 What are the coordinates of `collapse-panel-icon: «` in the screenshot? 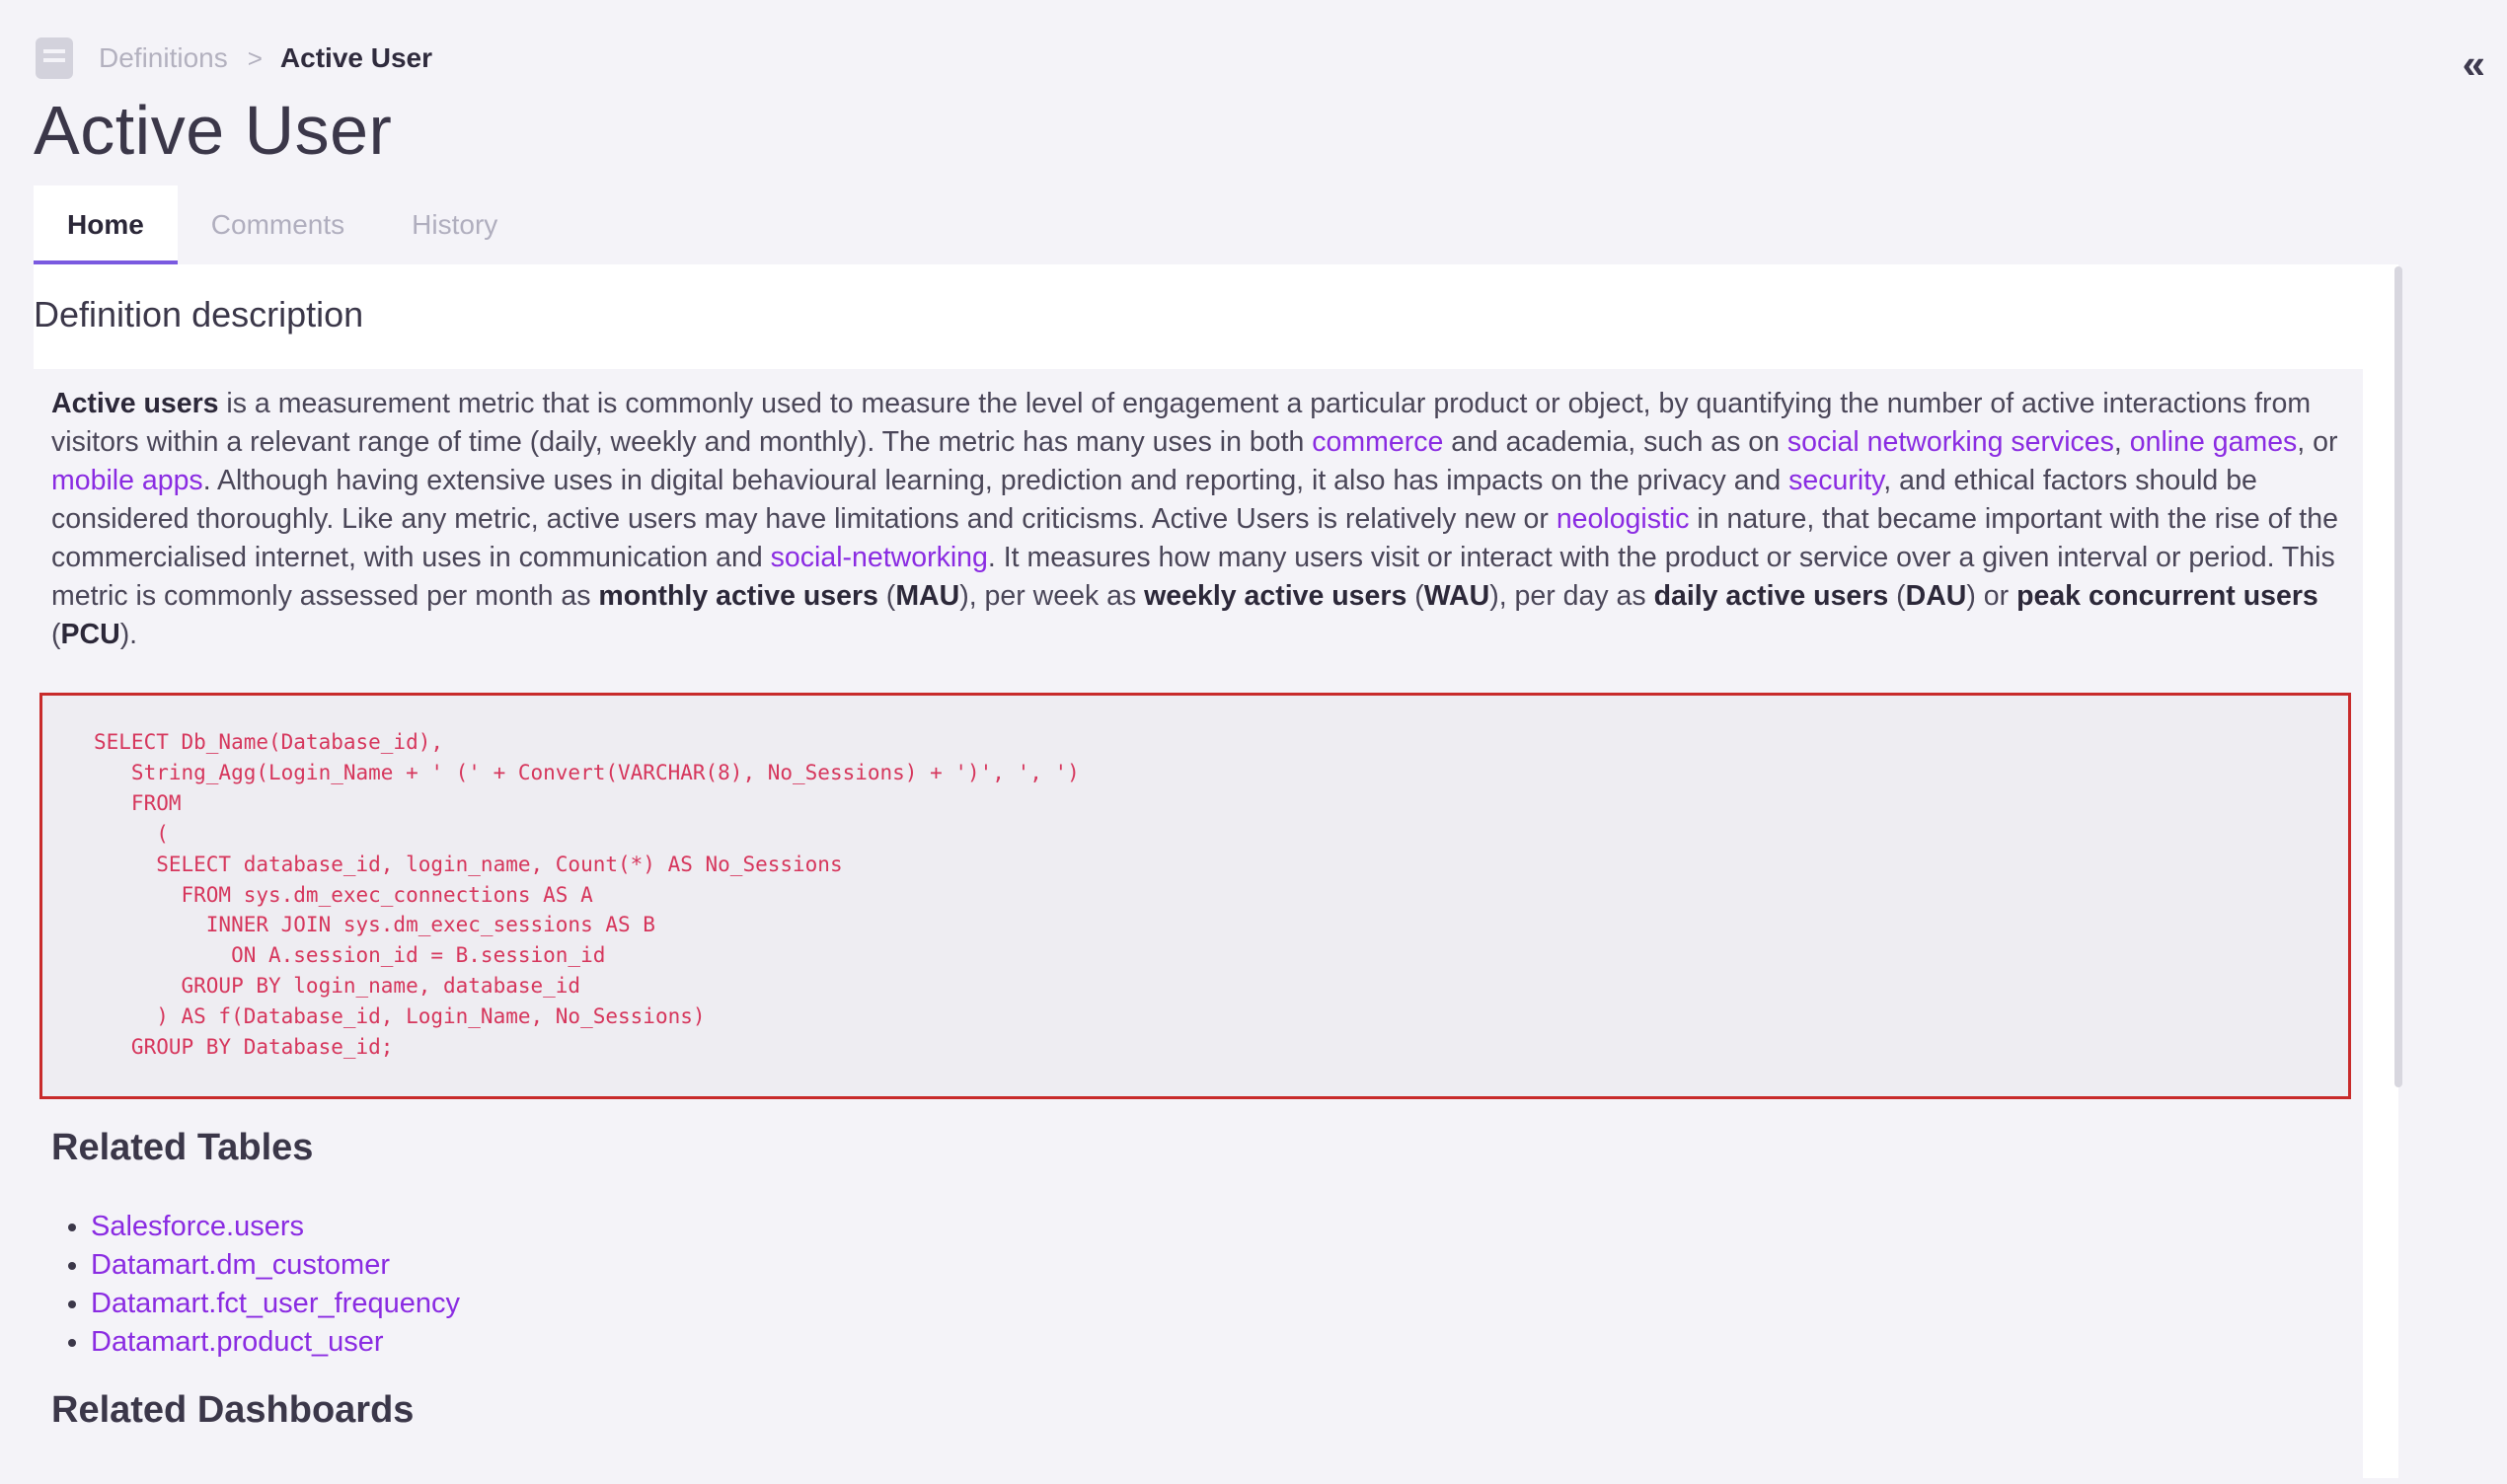 It's located at (2474, 64).